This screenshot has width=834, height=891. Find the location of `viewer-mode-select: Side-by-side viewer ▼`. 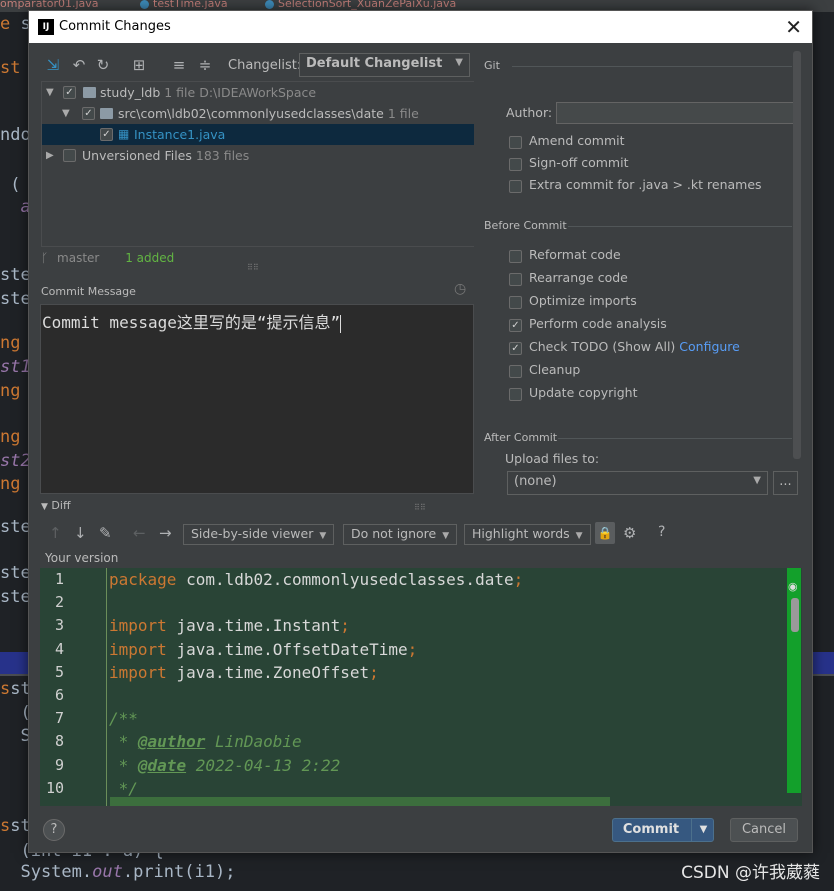

viewer-mode-select: Side-by-side viewer ▼ is located at coordinates (259, 534).